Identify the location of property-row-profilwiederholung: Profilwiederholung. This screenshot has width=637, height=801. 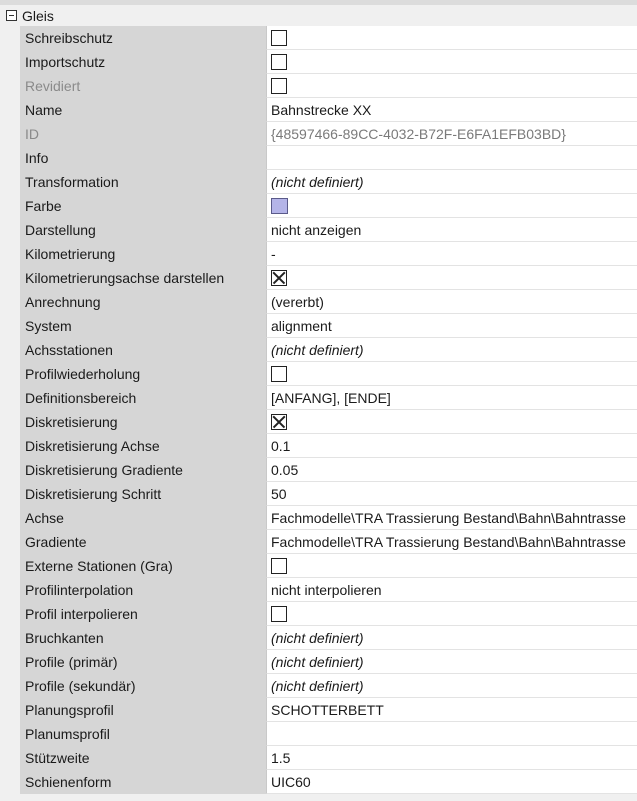
(318, 374).